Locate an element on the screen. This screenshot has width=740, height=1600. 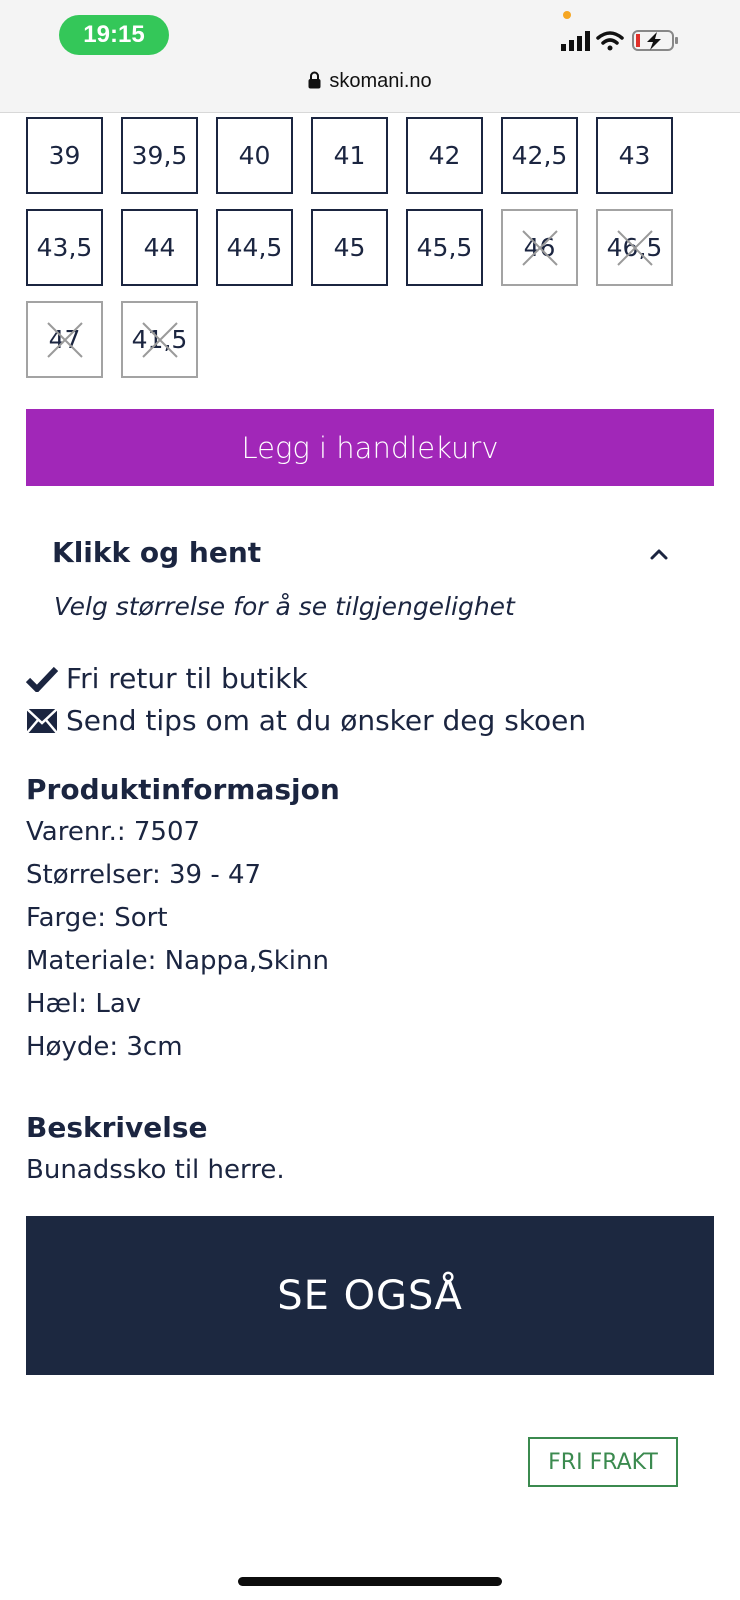
usp-send-tip-text: Send tips om at du ønsker deg skoen is located at coordinates (326, 720).